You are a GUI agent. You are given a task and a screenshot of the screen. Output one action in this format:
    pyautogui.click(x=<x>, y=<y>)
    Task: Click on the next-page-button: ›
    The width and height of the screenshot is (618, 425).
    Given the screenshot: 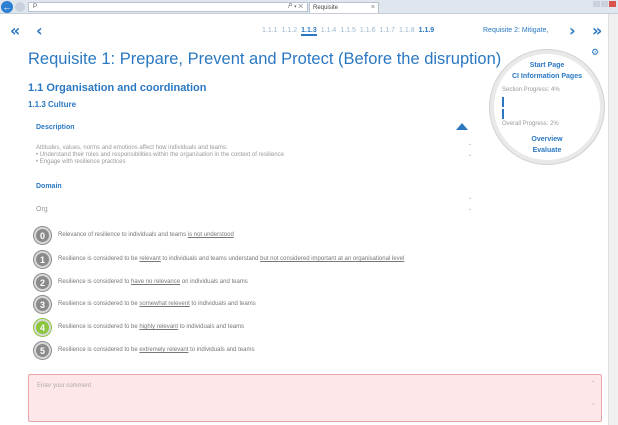 What is the action you would take?
    pyautogui.click(x=572, y=31)
    